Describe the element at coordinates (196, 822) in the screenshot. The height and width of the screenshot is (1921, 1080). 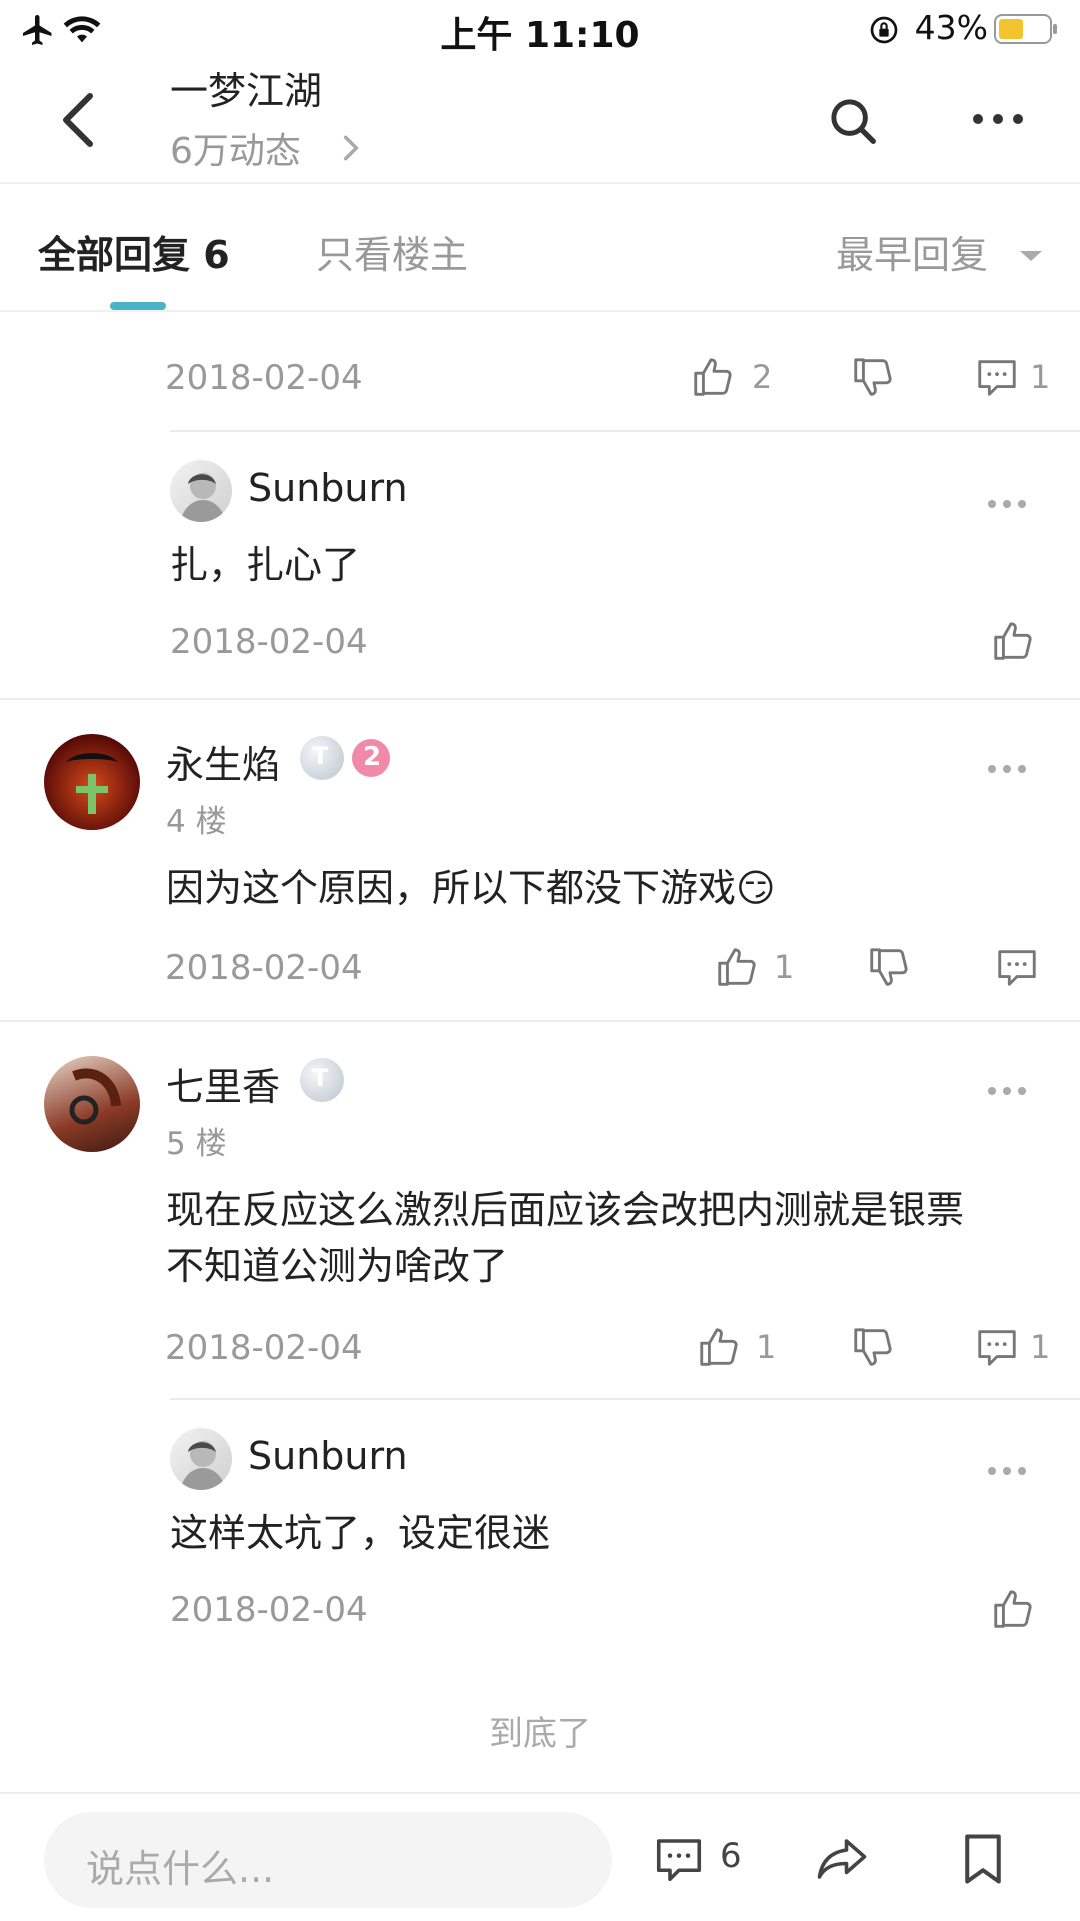
I see `floor-number: 4 楼` at that location.